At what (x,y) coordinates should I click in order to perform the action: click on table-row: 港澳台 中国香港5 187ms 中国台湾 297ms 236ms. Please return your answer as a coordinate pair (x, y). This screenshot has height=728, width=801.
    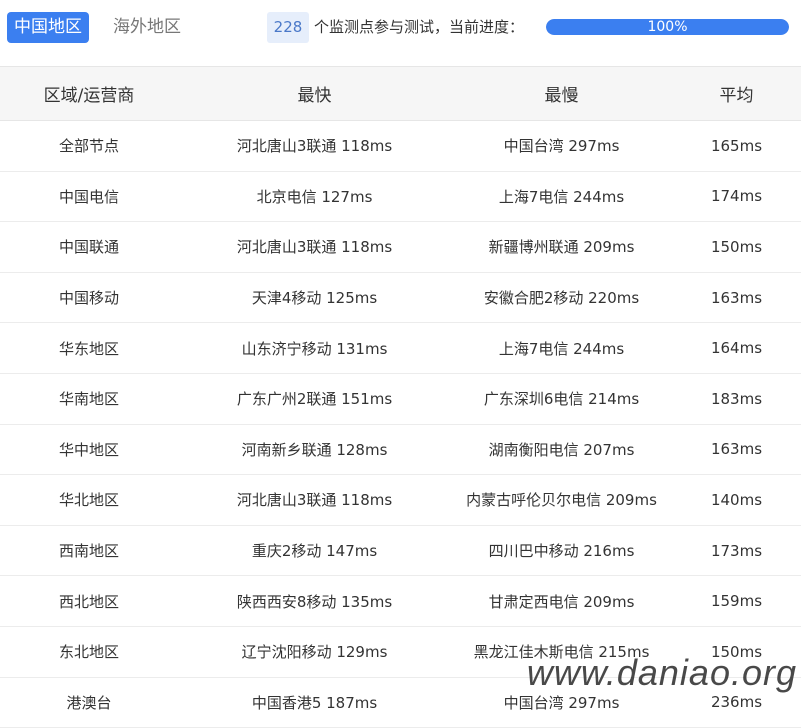
    Looking at the image, I should click on (400, 702).